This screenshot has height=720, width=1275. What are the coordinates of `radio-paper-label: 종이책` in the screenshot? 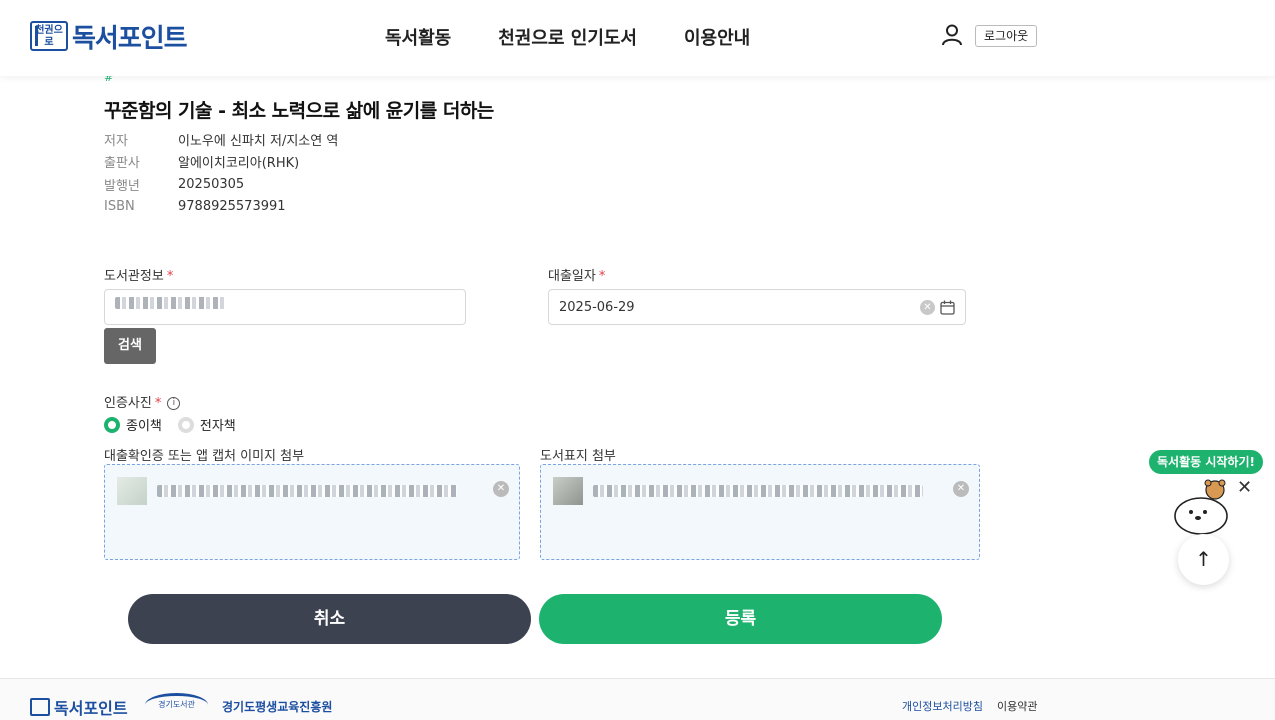 It's located at (144, 426).